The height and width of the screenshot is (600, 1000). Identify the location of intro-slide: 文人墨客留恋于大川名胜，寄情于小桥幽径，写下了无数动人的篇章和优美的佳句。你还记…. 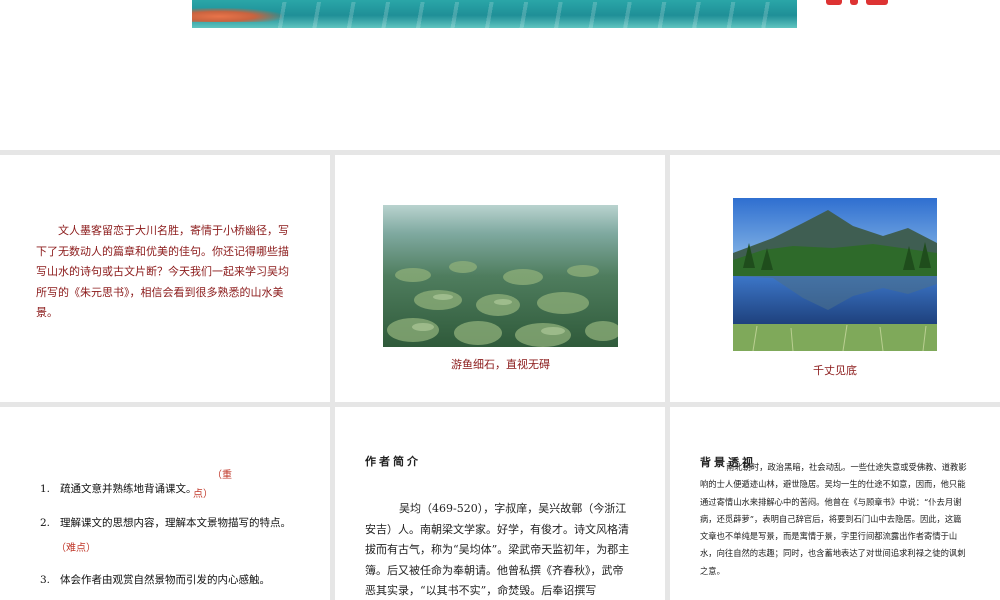
(165, 278).